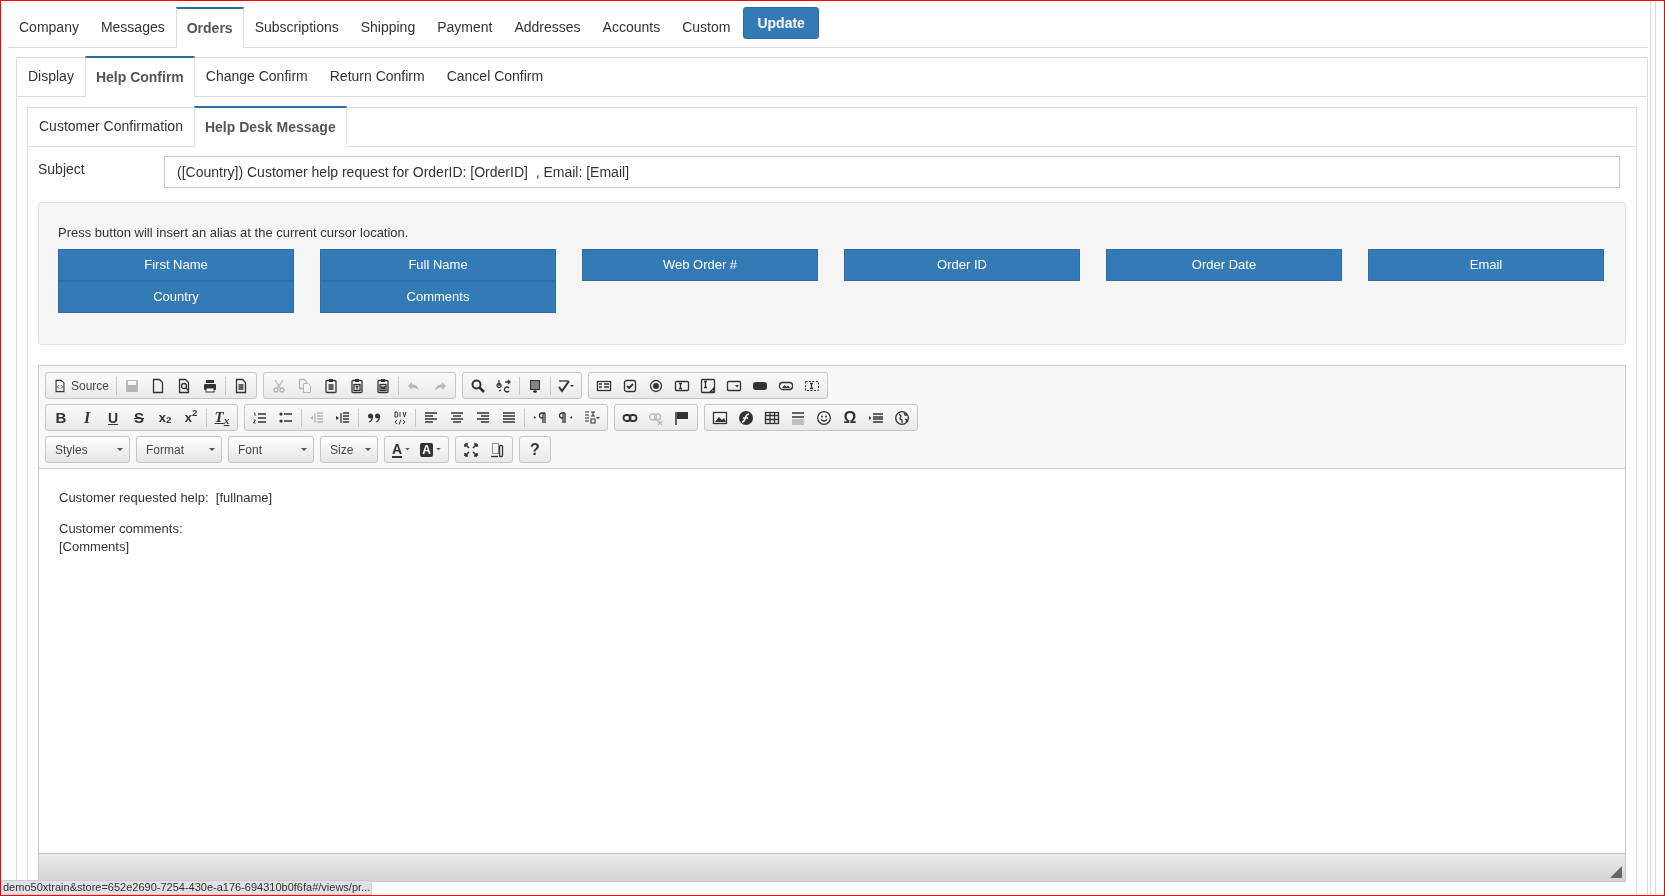  Describe the element at coordinates (377, 76) in the screenshot. I see `tab: Return Confirm` at that location.